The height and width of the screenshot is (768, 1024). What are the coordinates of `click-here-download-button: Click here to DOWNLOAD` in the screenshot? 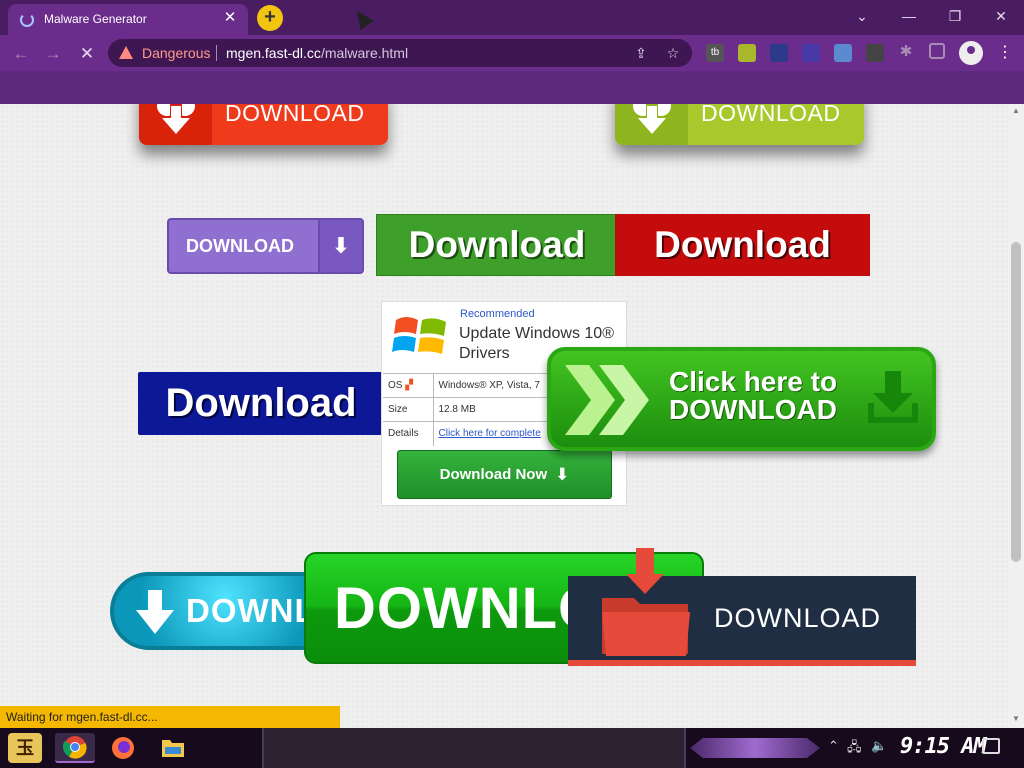 It's located at (741, 399).